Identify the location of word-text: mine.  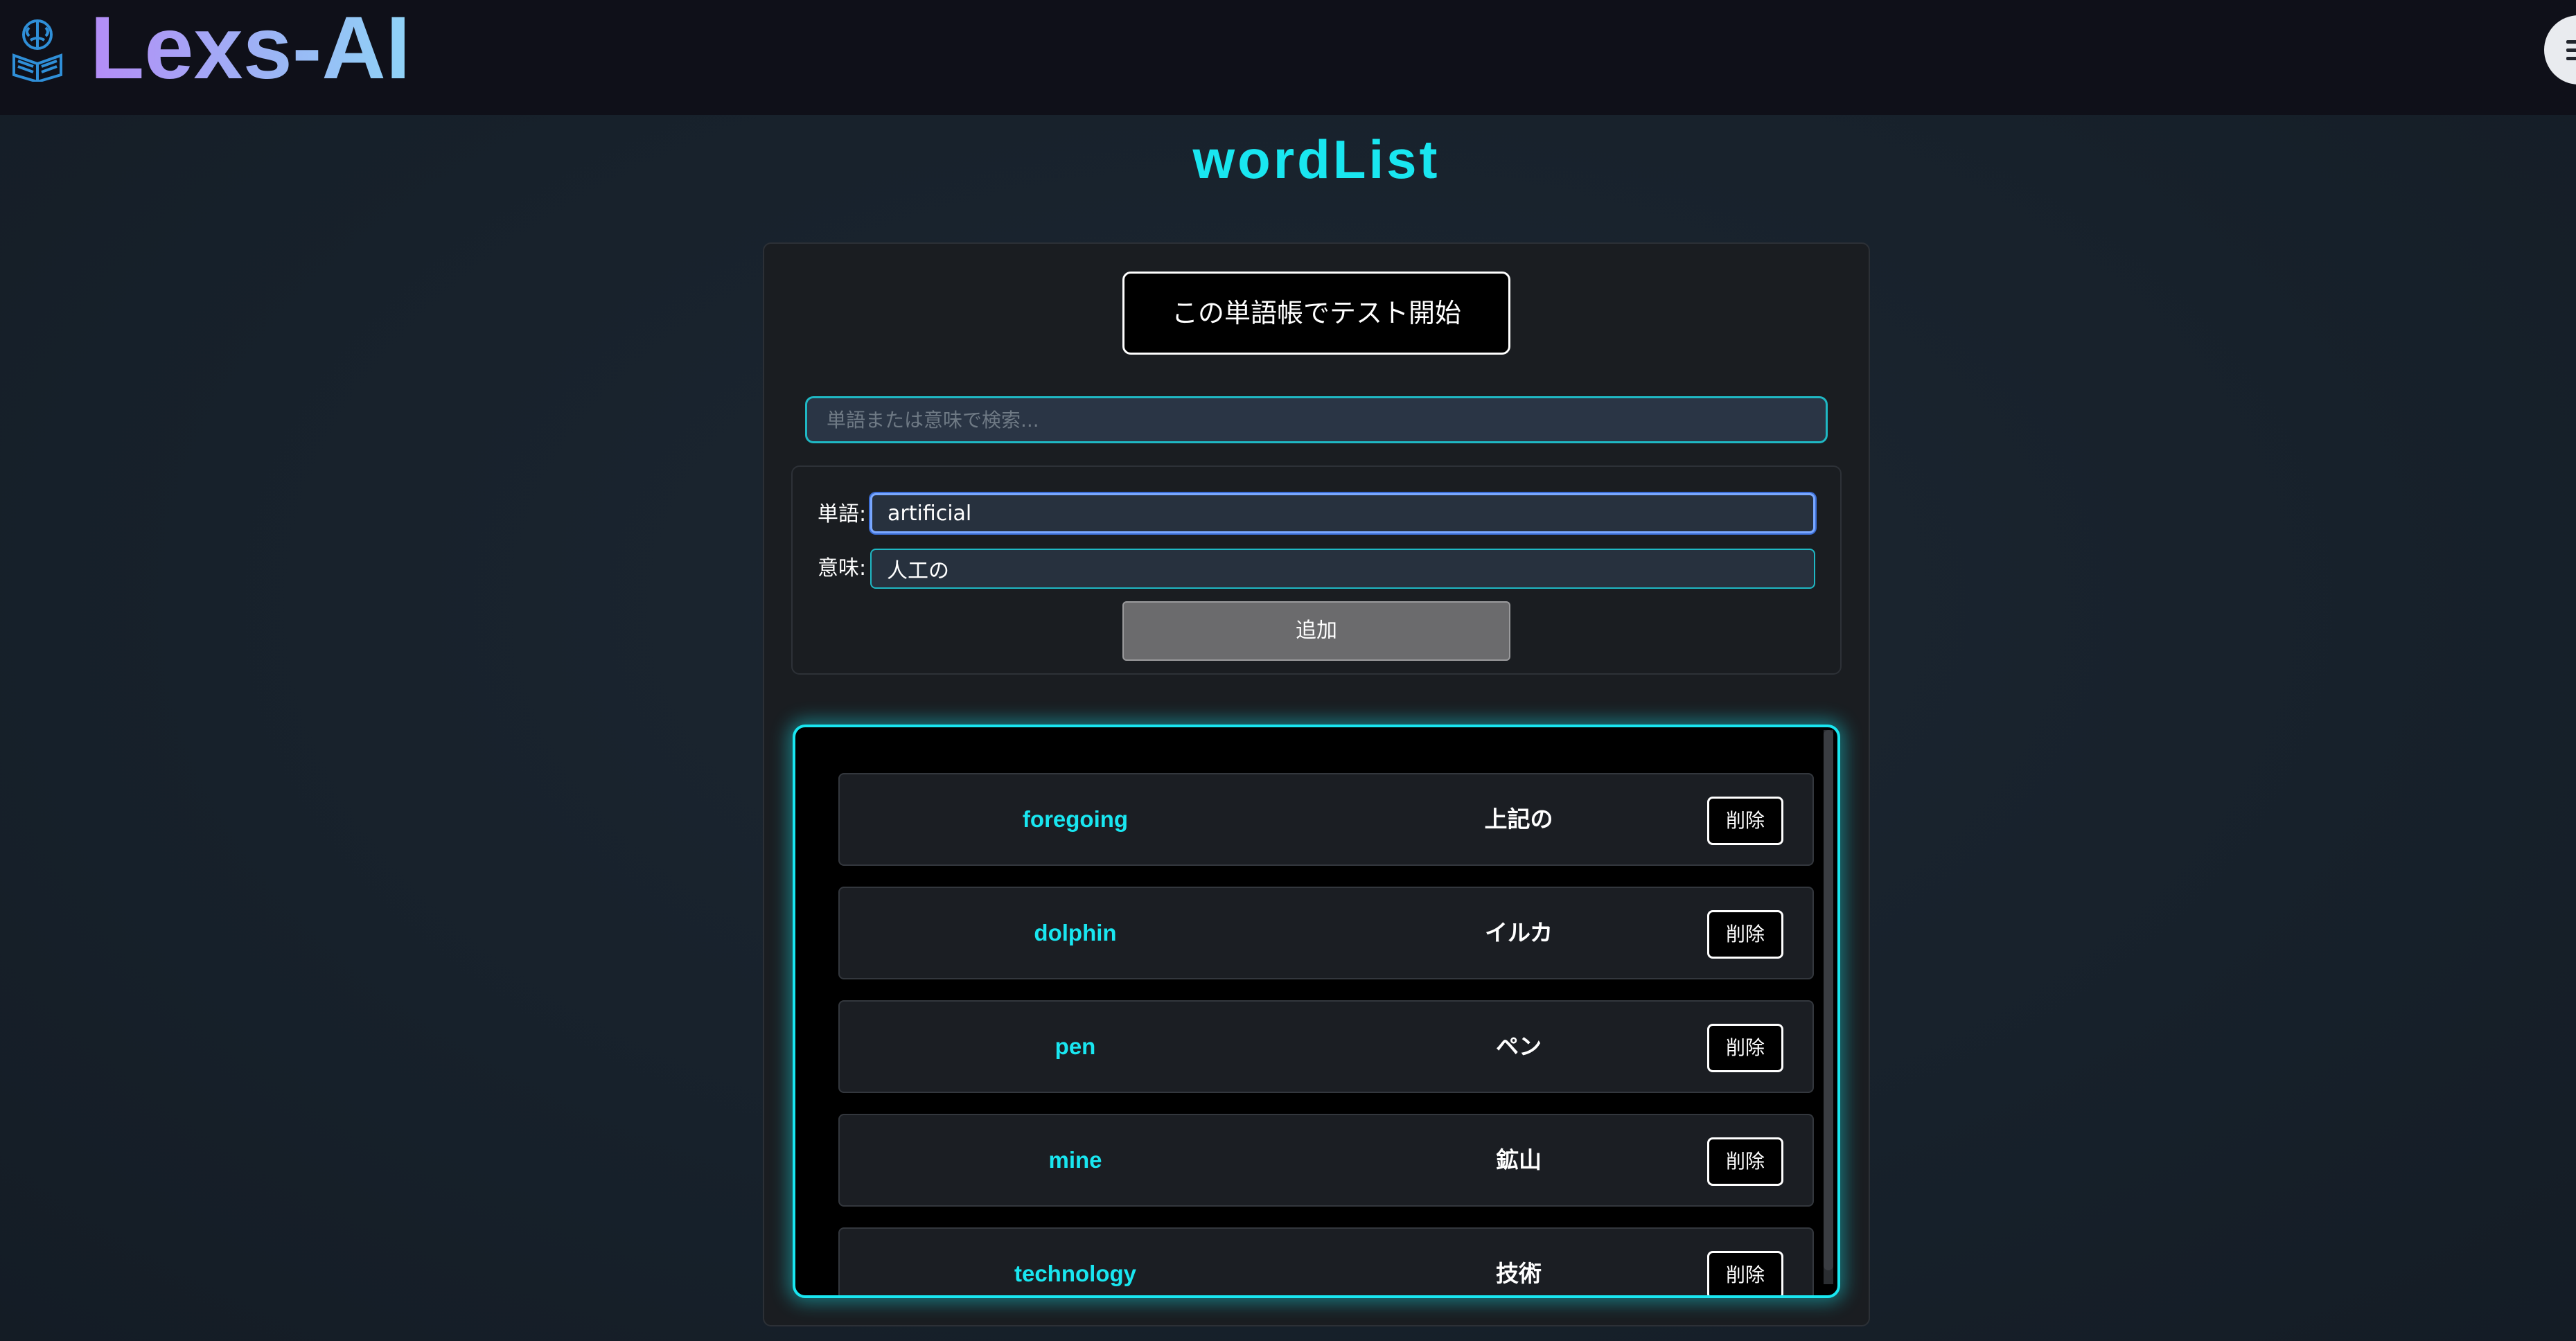
(1075, 1160).